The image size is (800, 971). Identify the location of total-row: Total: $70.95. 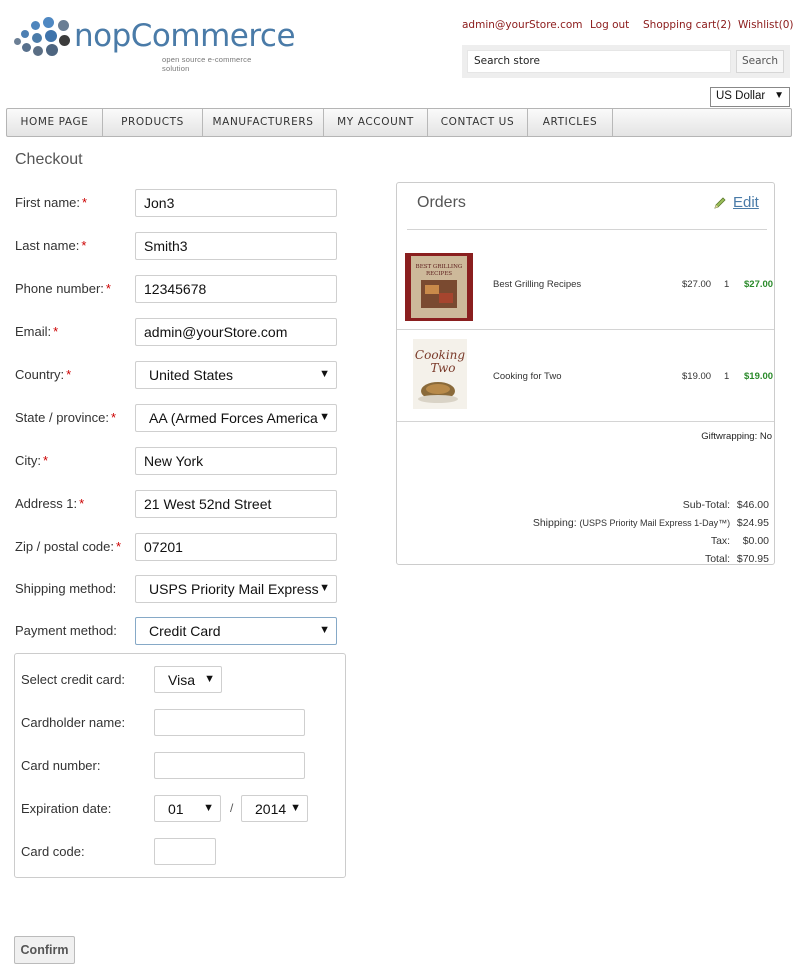
(651, 559).